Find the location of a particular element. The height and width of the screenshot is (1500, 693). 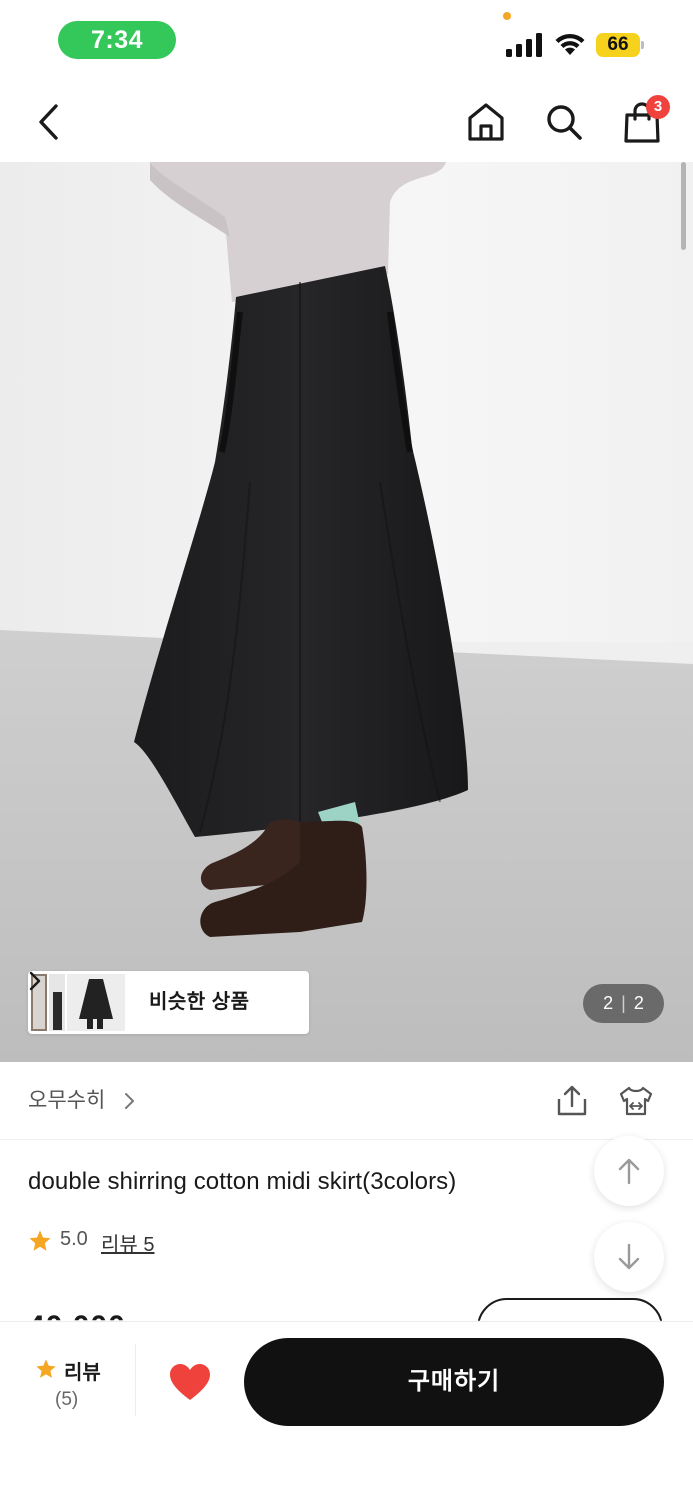

search-icon is located at coordinates (564, 122).